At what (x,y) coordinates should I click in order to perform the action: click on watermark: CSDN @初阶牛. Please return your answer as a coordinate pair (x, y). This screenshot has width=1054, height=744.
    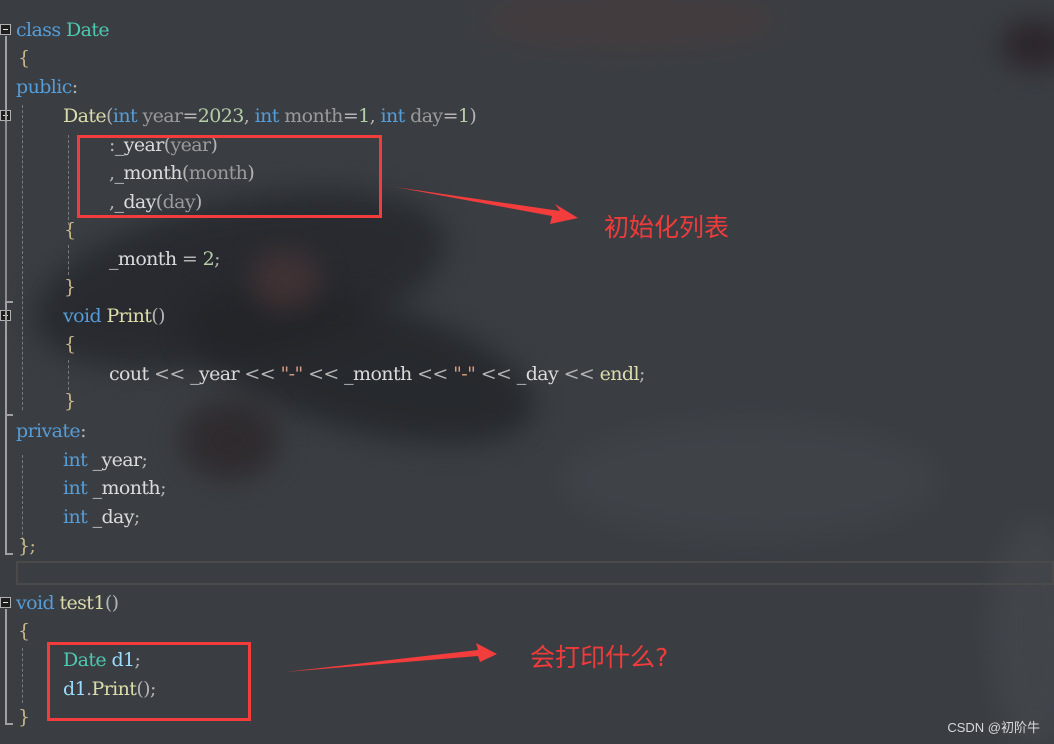
    Looking at the image, I should click on (993, 727).